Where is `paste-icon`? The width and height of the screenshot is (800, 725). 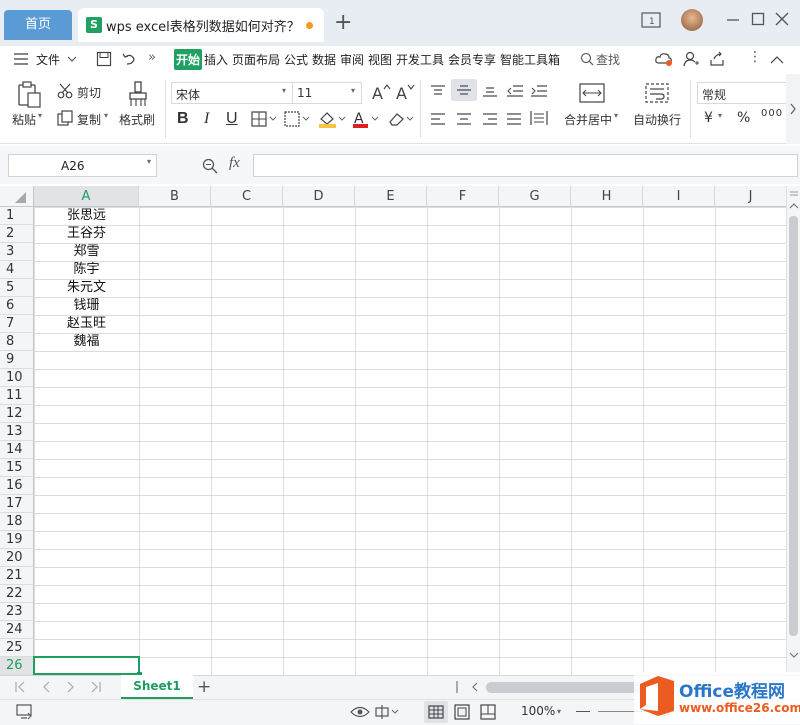
paste-icon is located at coordinates (30, 95).